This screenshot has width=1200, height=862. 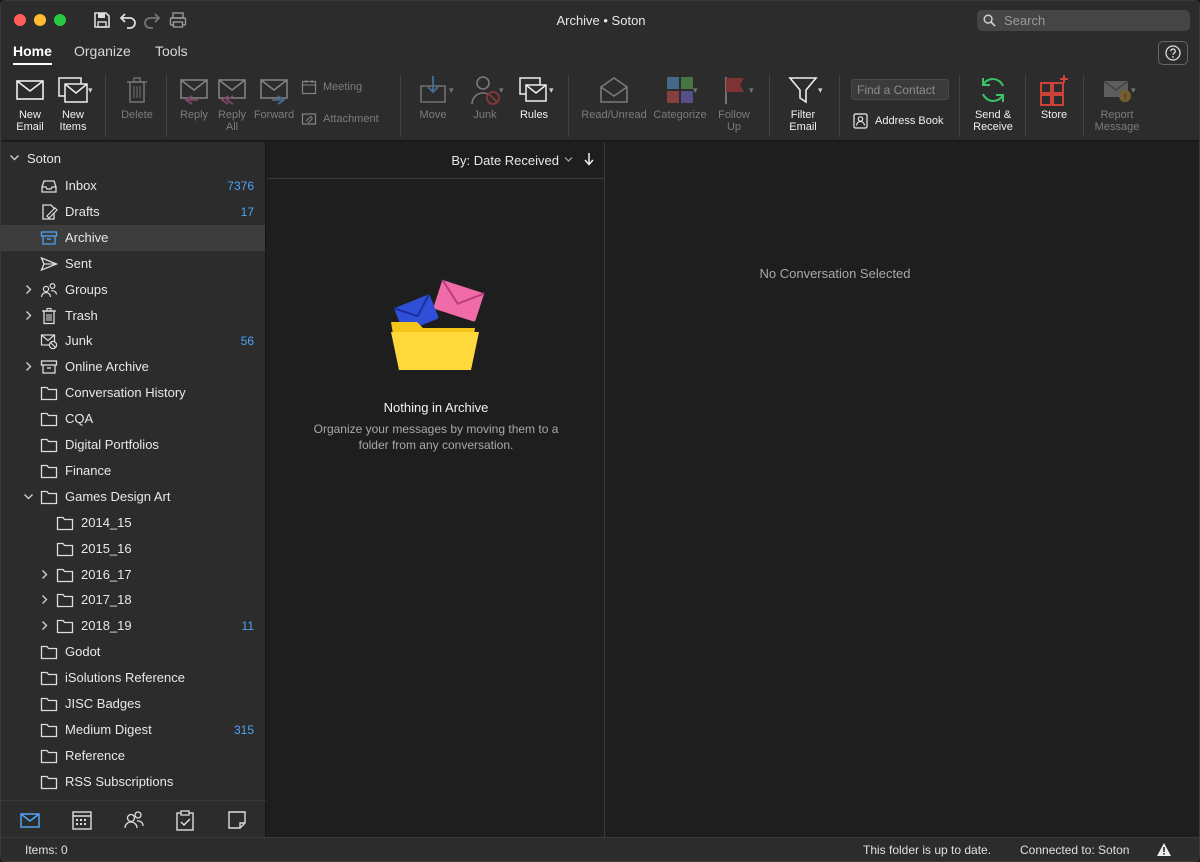 I want to click on folder-item-2017-18: 2017_18, so click(x=133, y=600).